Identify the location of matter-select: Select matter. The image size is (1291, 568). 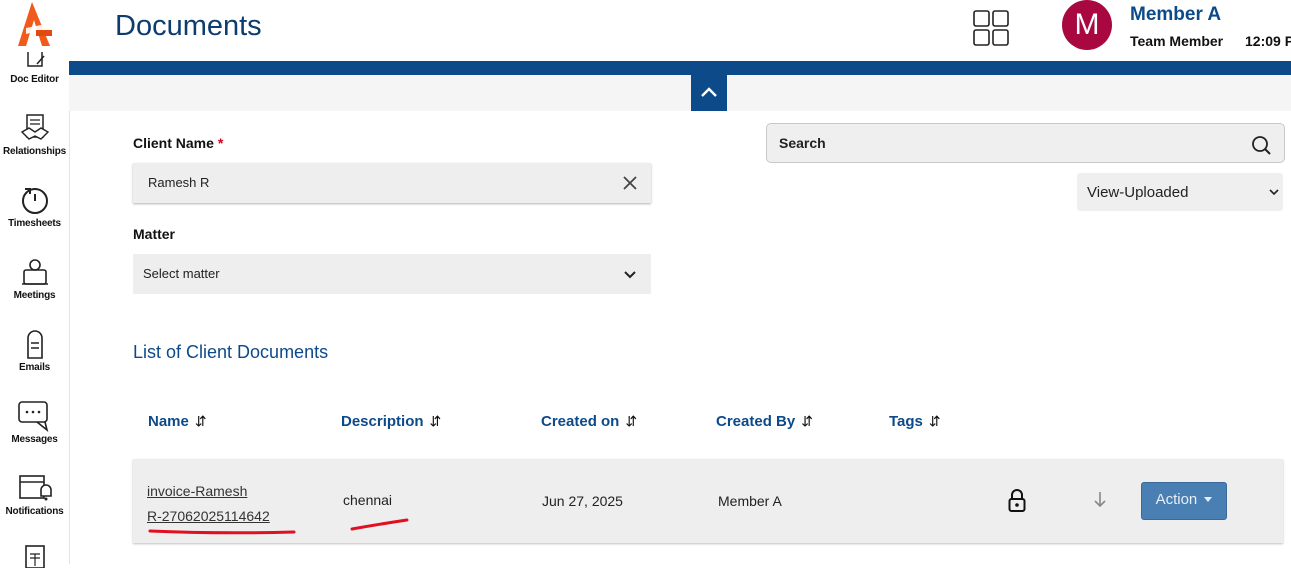
(392, 274).